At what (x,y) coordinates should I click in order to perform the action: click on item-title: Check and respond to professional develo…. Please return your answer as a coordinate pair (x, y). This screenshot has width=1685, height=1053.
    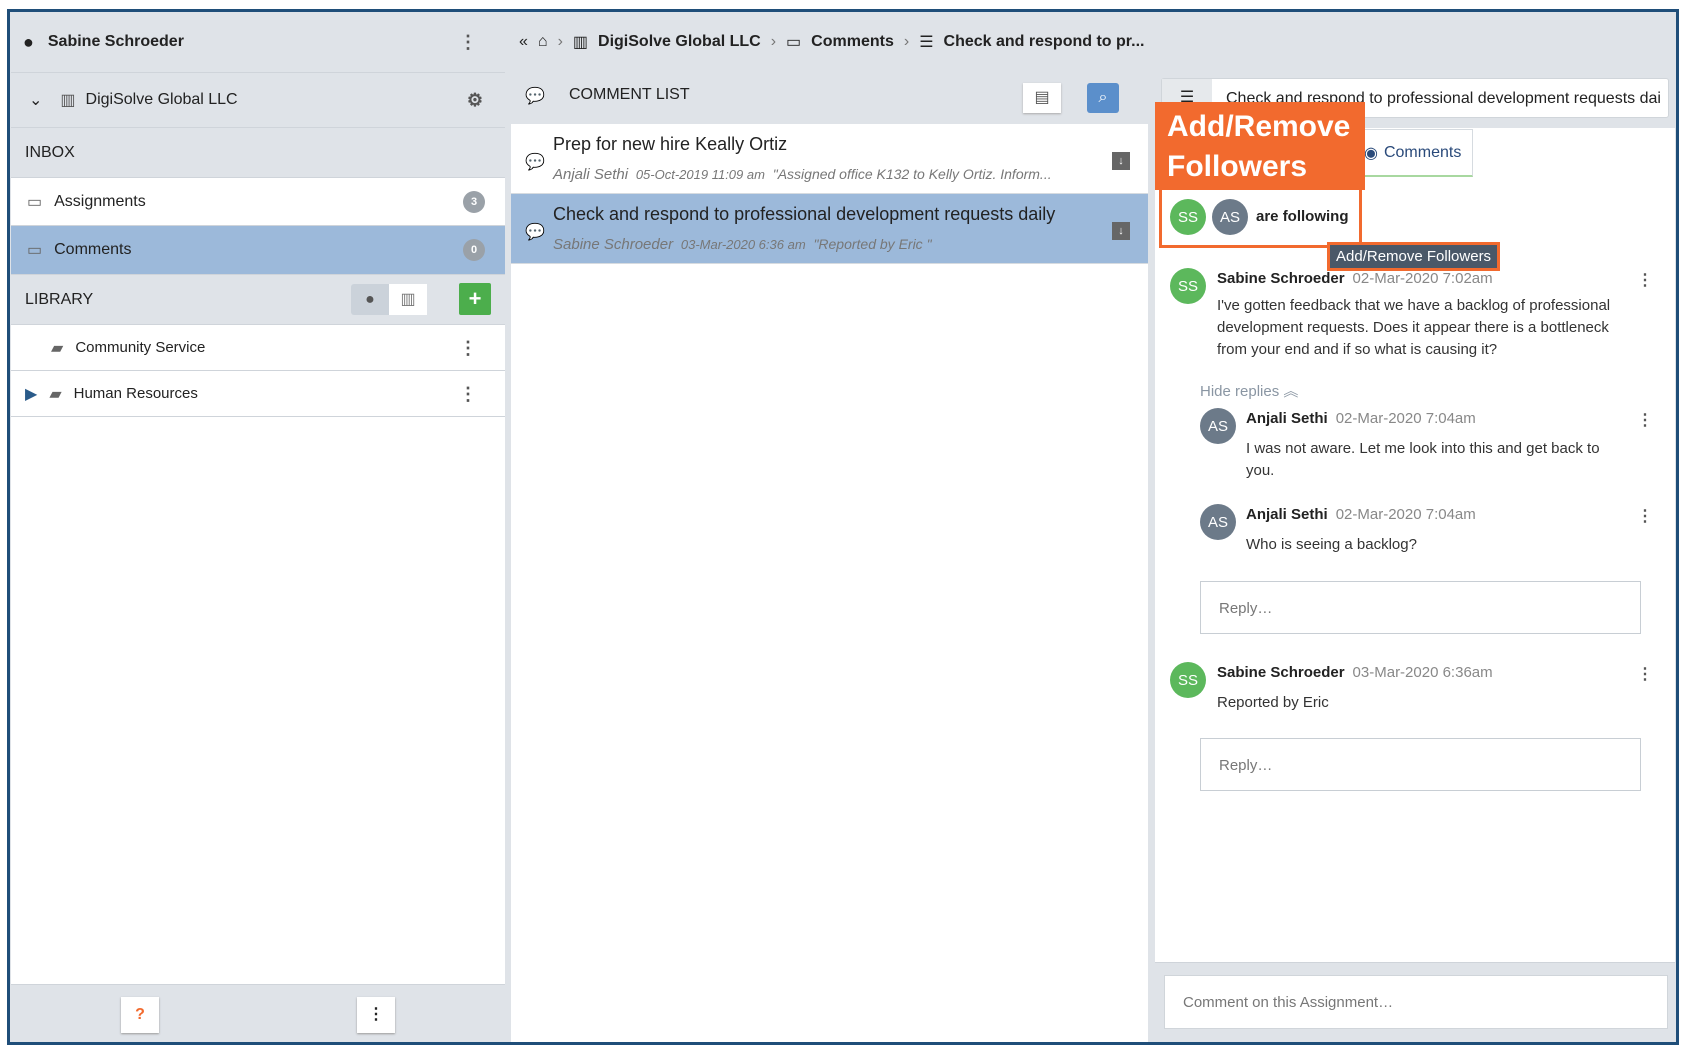
    Looking at the image, I should click on (804, 214).